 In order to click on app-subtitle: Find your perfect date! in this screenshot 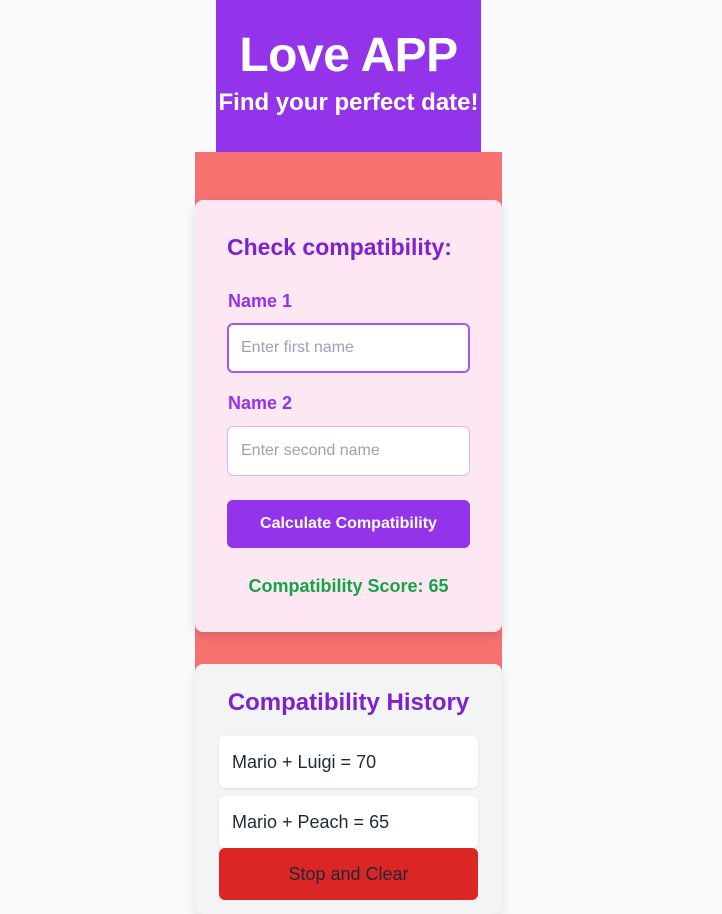, I will do `click(348, 102)`.